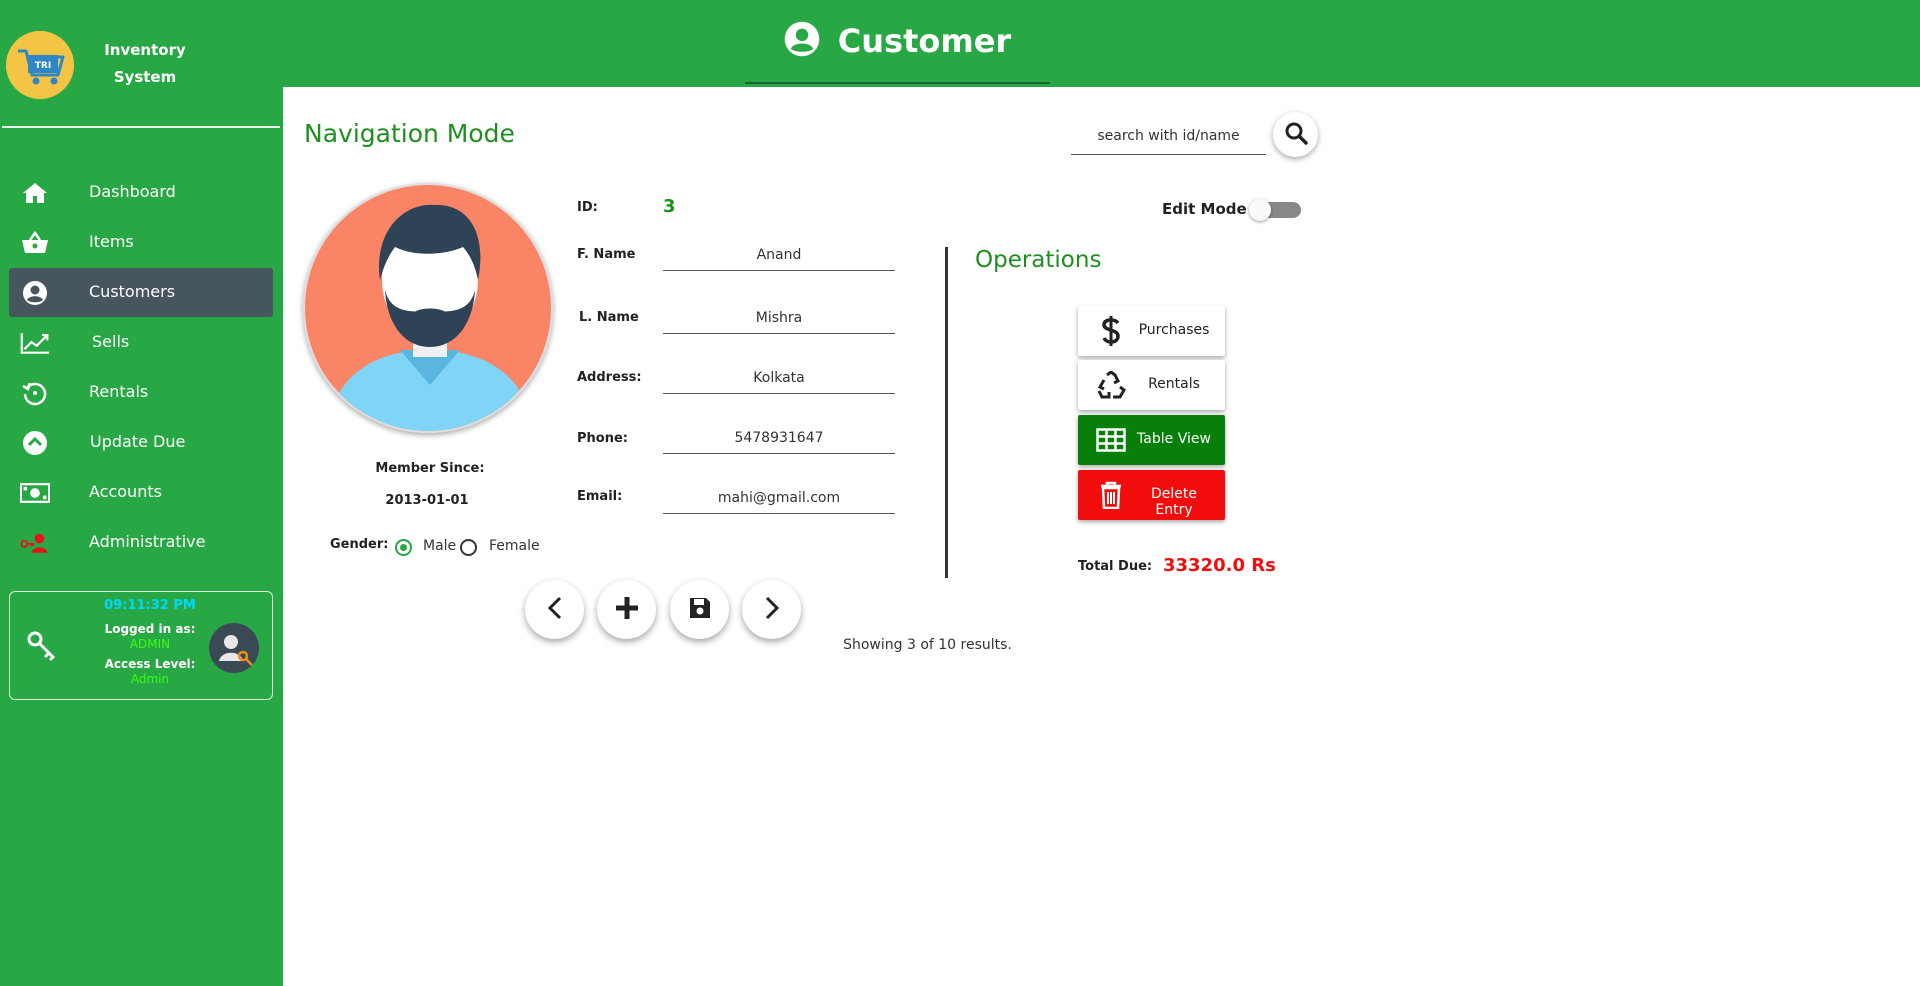  I want to click on operations-title: Operations, so click(1038, 260).